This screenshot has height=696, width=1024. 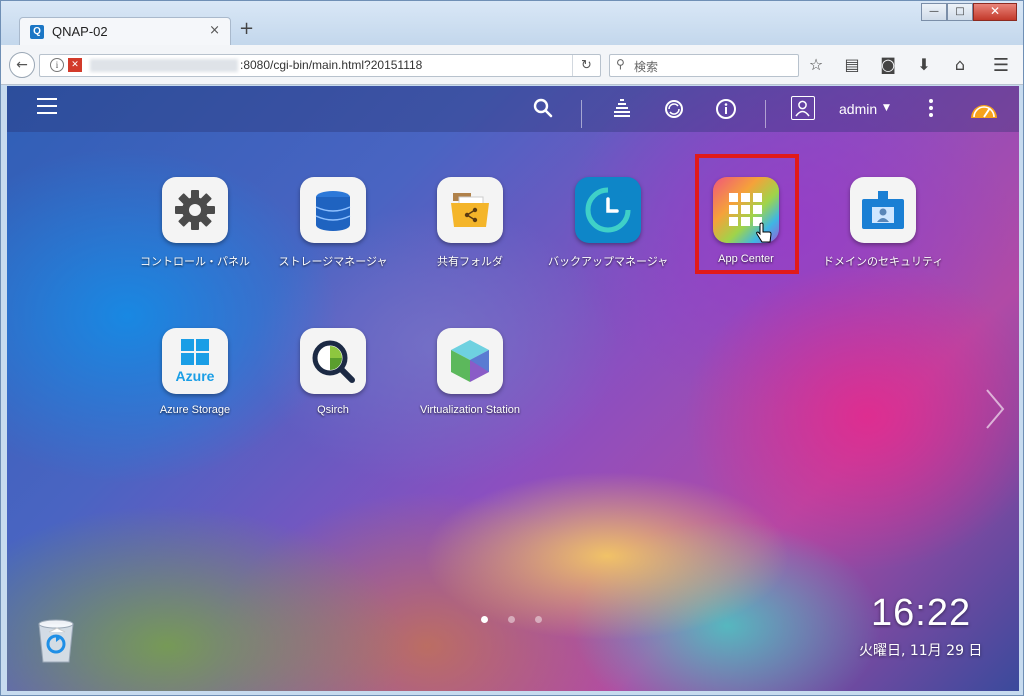 What do you see at coordinates (858, 109) in the screenshot?
I see `user-name: admin` at bounding box center [858, 109].